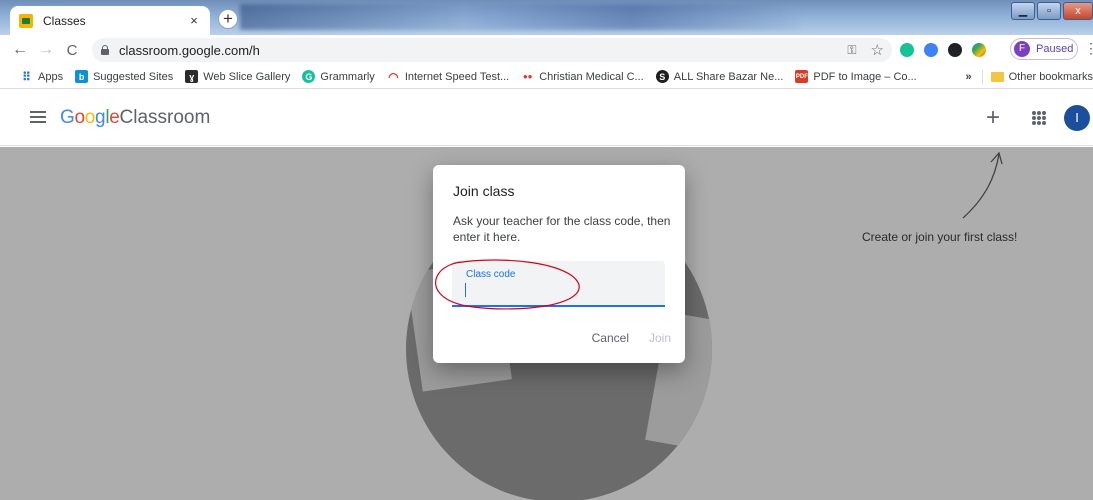 The image size is (1093, 500). I want to click on profile-status: Paused, so click(1055, 49).